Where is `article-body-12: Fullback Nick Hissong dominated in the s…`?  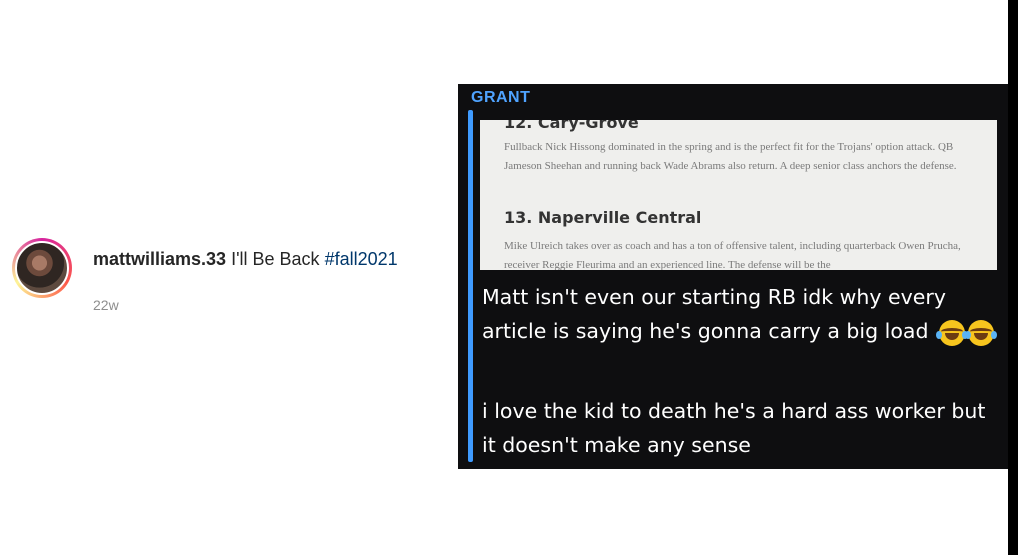
article-body-12: Fullback Nick Hissong dominated in the s… is located at coordinates (730, 156).